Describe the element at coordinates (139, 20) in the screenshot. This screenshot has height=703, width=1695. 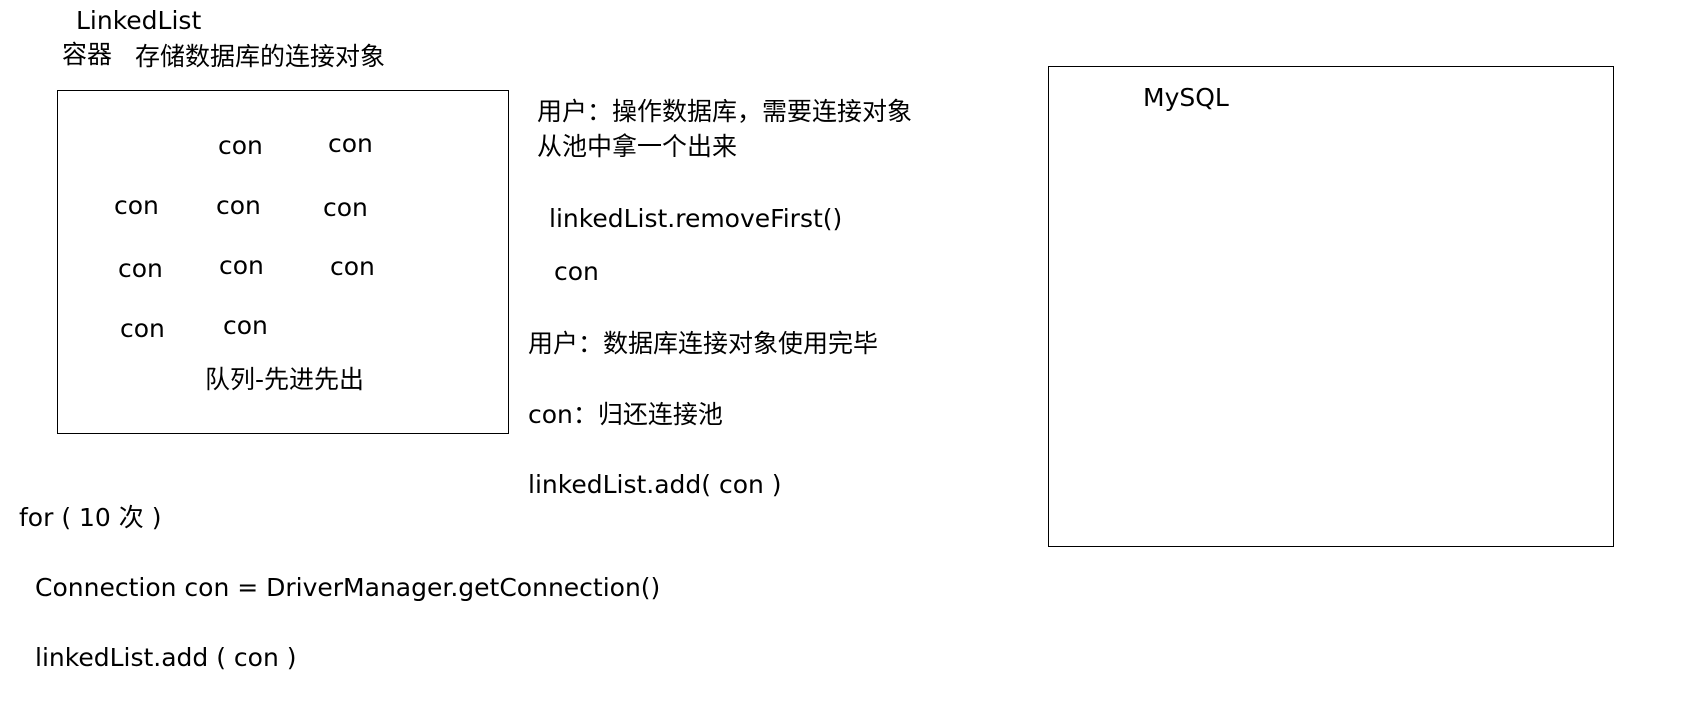
I see `linkedlist-label: LinkedList` at that location.